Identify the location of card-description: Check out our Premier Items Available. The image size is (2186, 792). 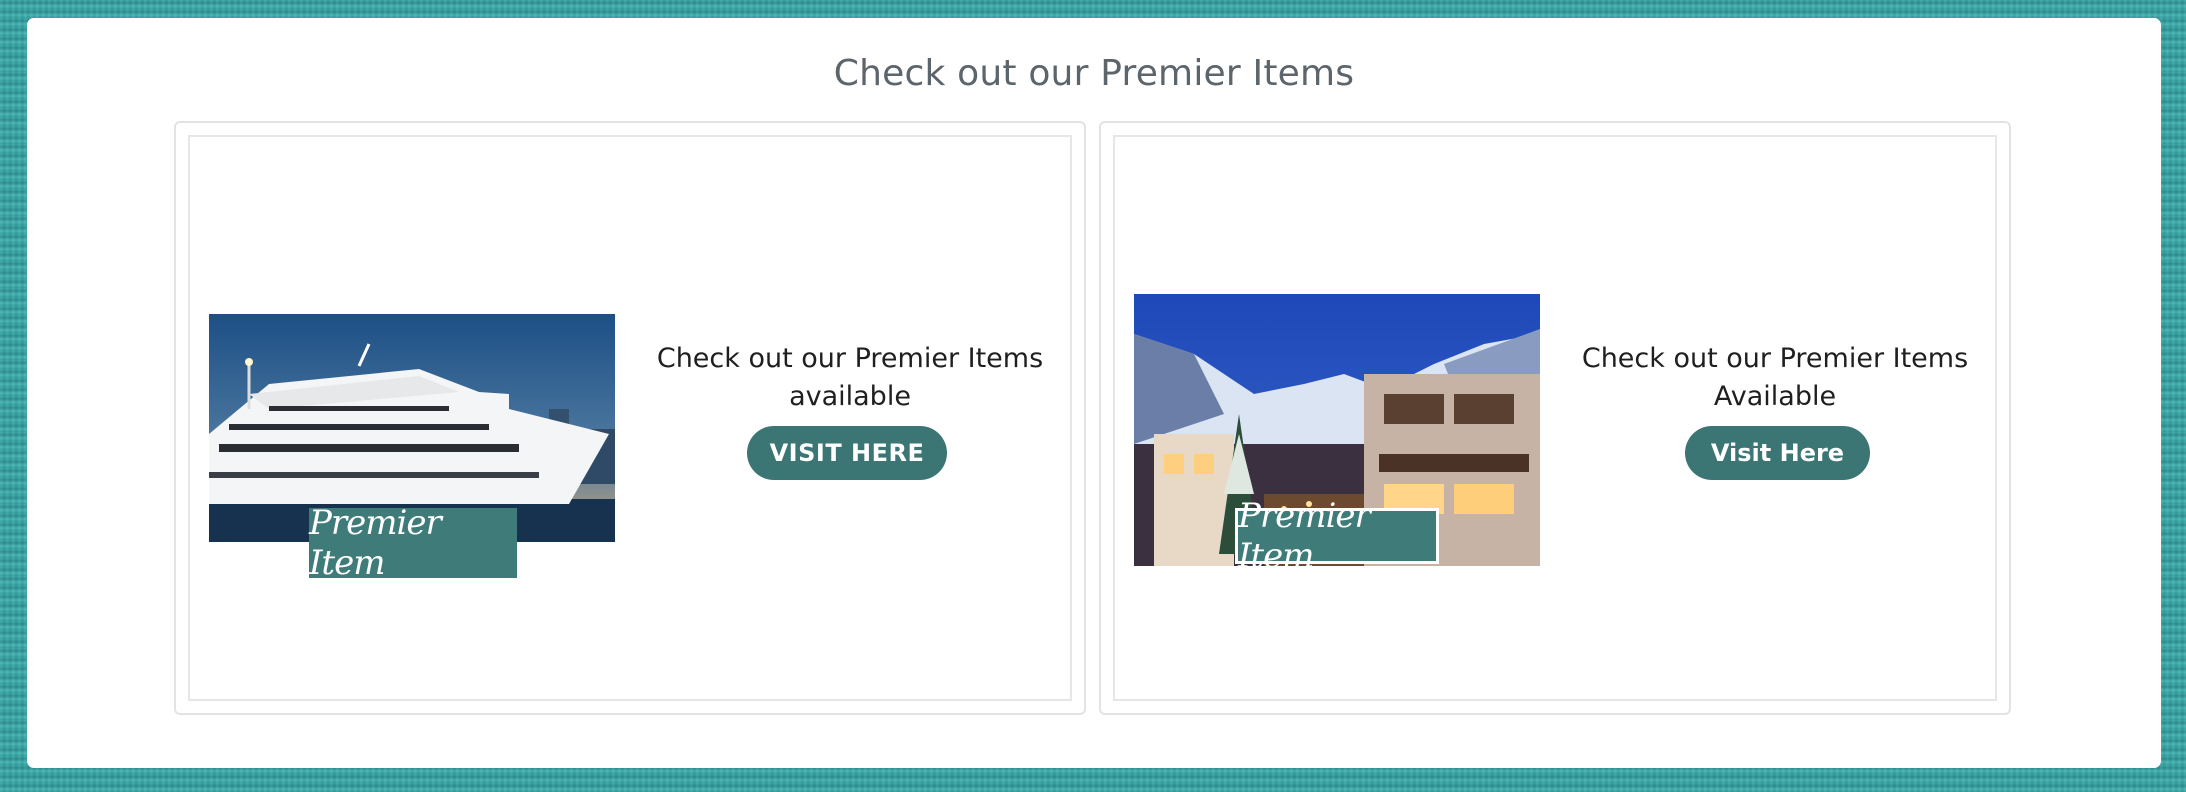
(1775, 377).